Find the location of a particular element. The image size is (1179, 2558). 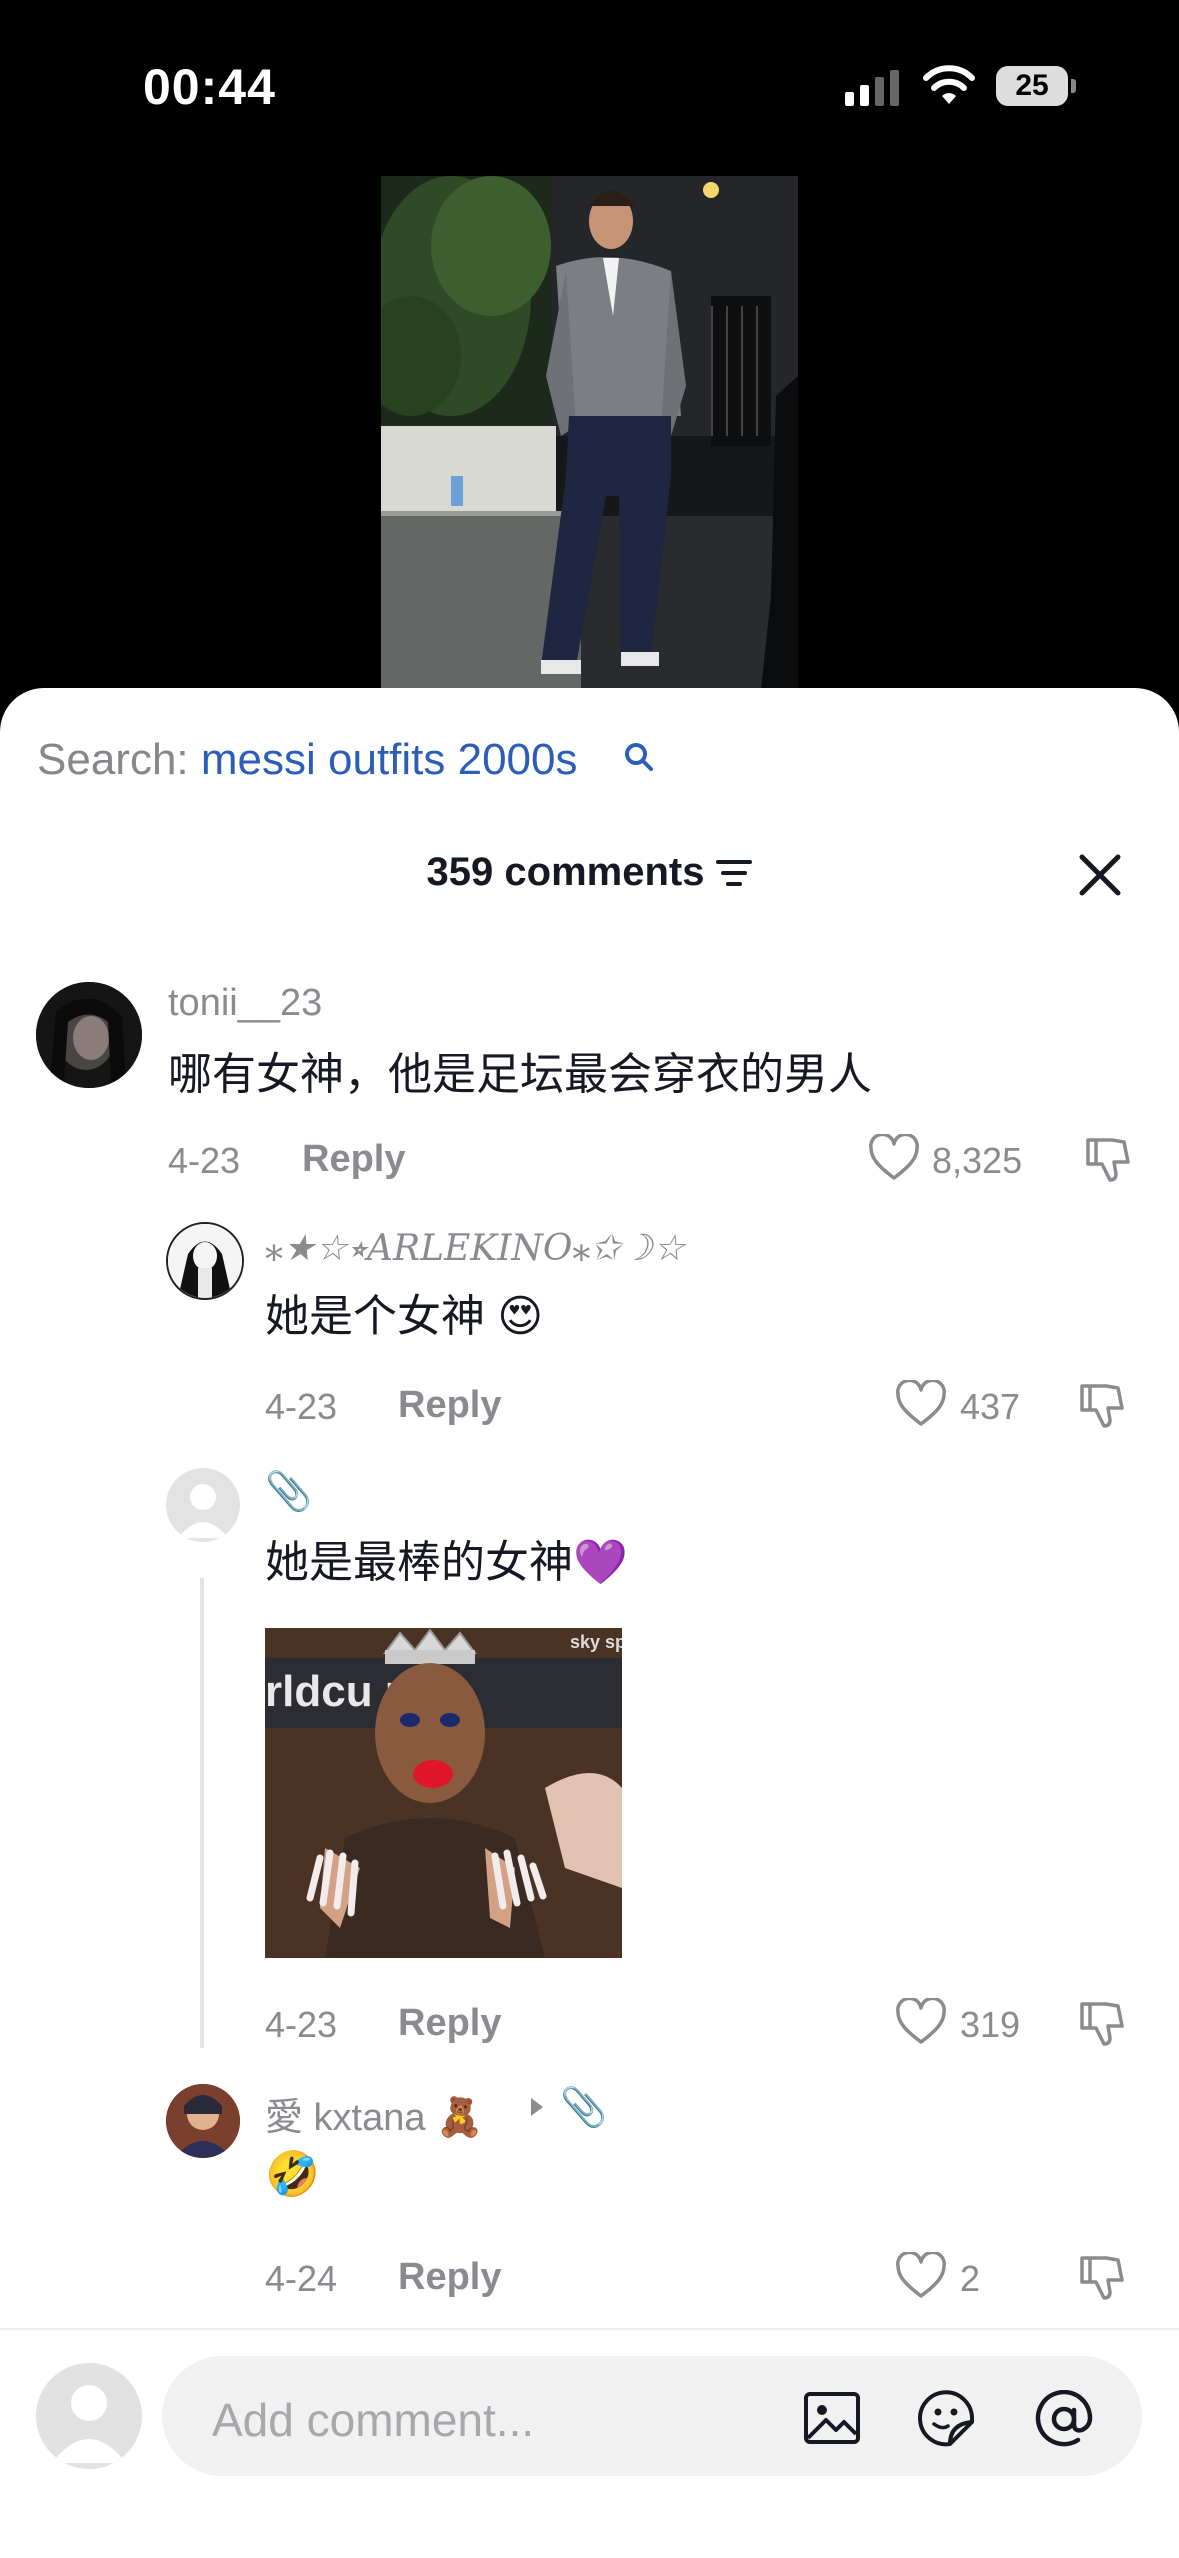

gif-attachment: rldcu m sky sp is located at coordinates (443, 1793).